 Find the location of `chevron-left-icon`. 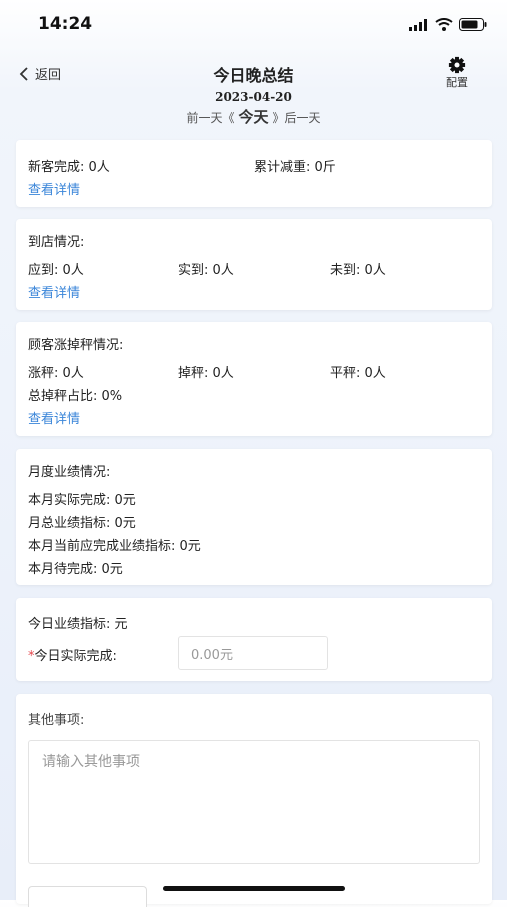

chevron-left-icon is located at coordinates (23, 73).